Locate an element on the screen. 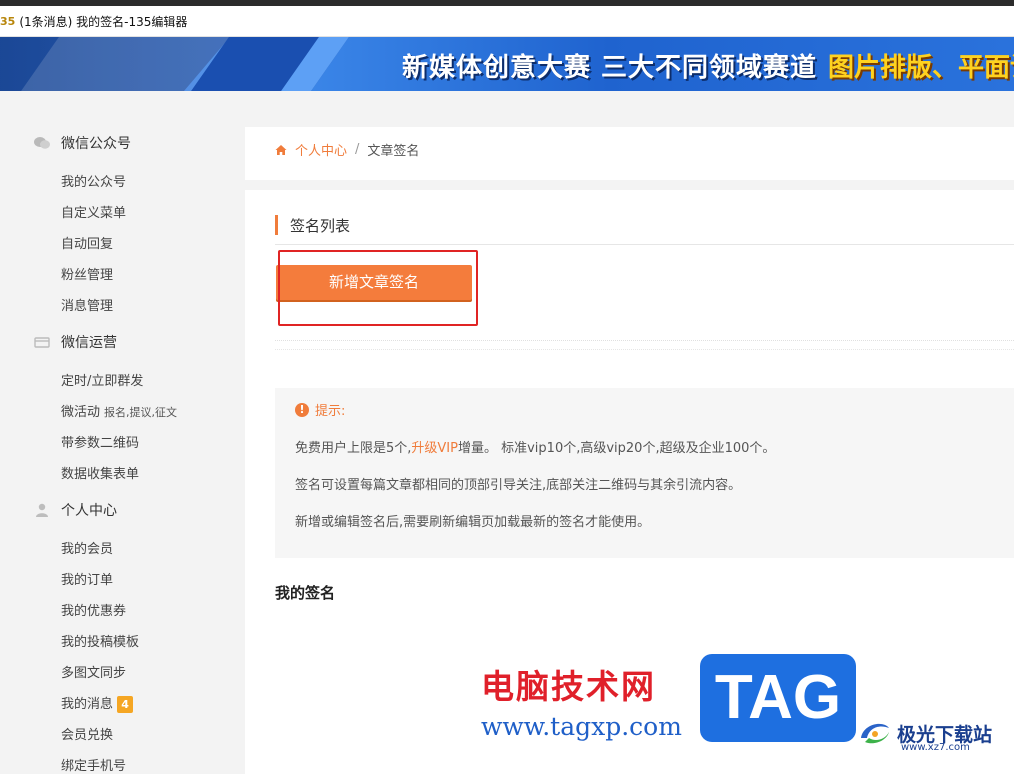  wechat-icon is located at coordinates (42, 143).